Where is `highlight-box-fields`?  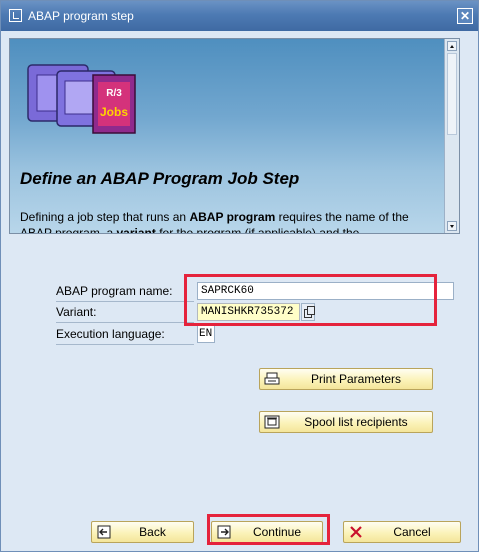
highlight-box-fields is located at coordinates (310, 300).